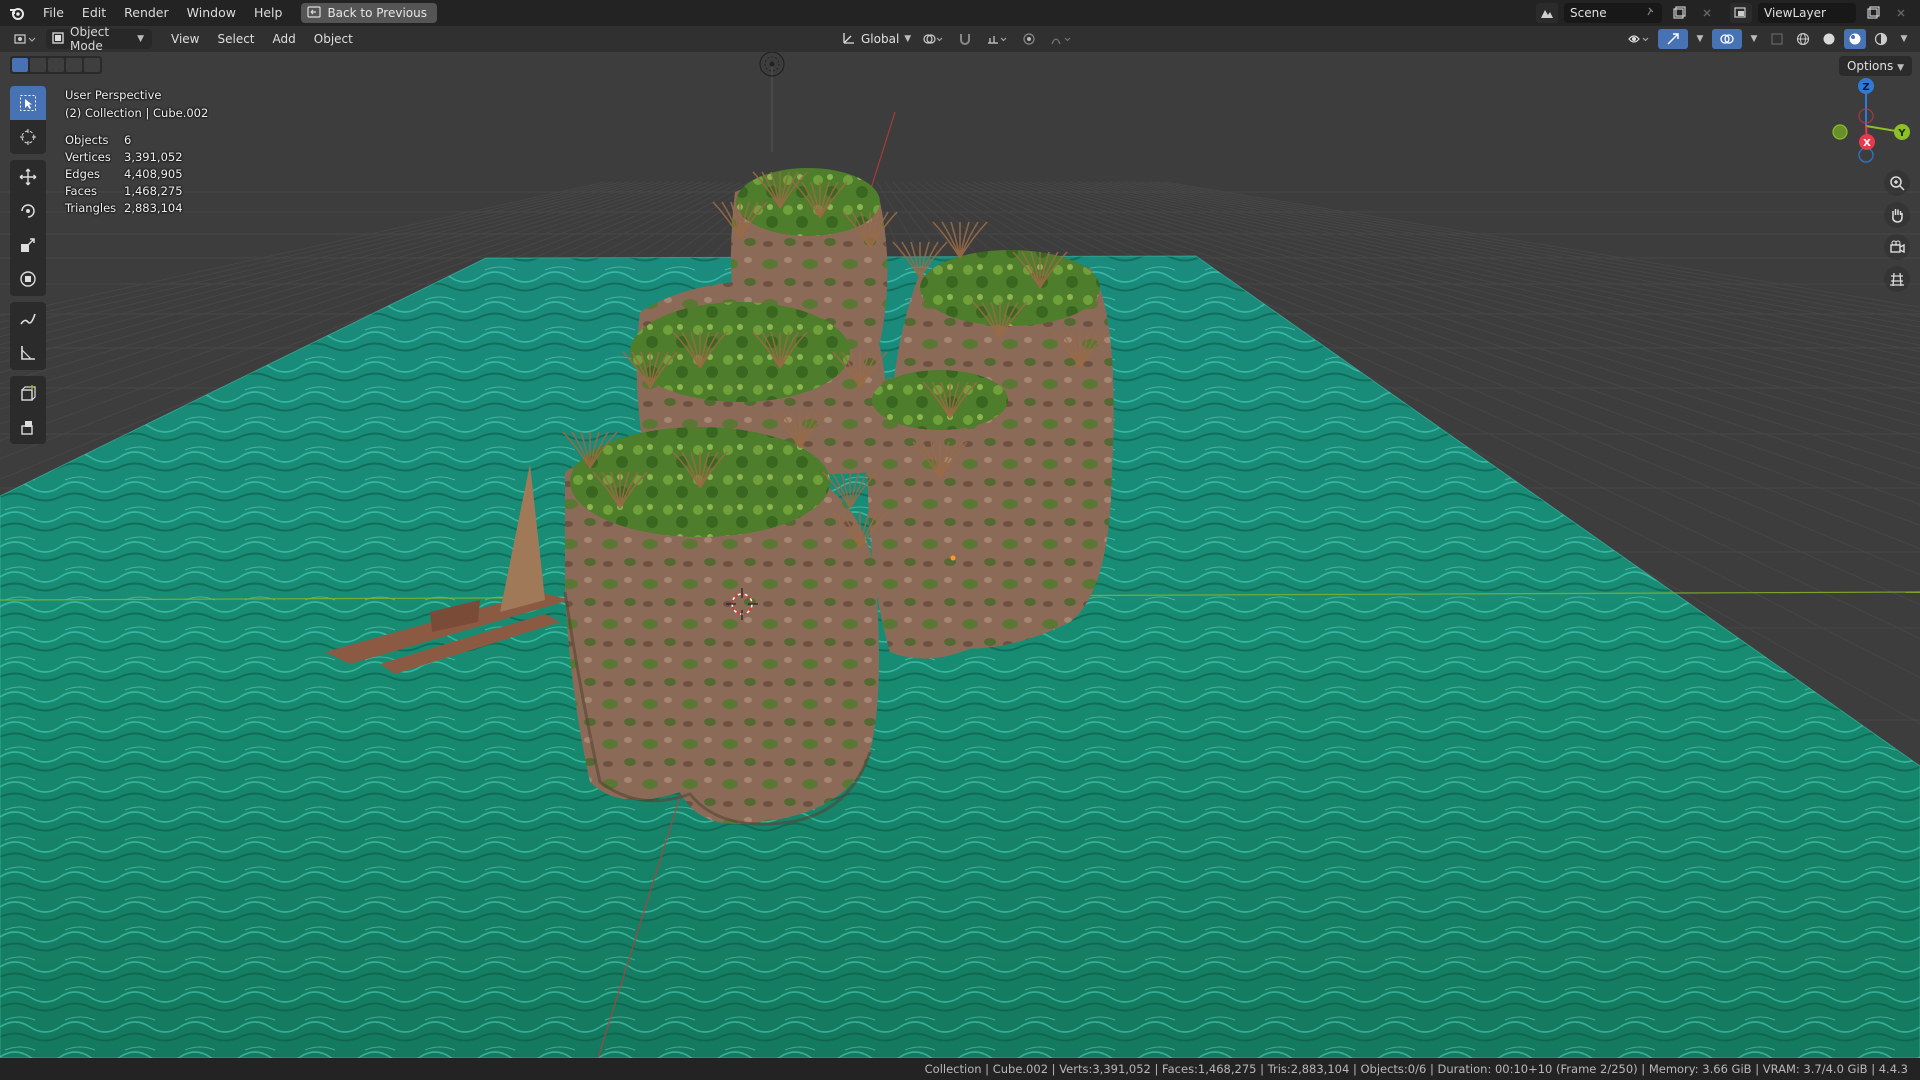 The width and height of the screenshot is (1920, 1080). Describe the element at coordinates (74, 65) in the screenshot. I see `select-invert-icon` at that location.